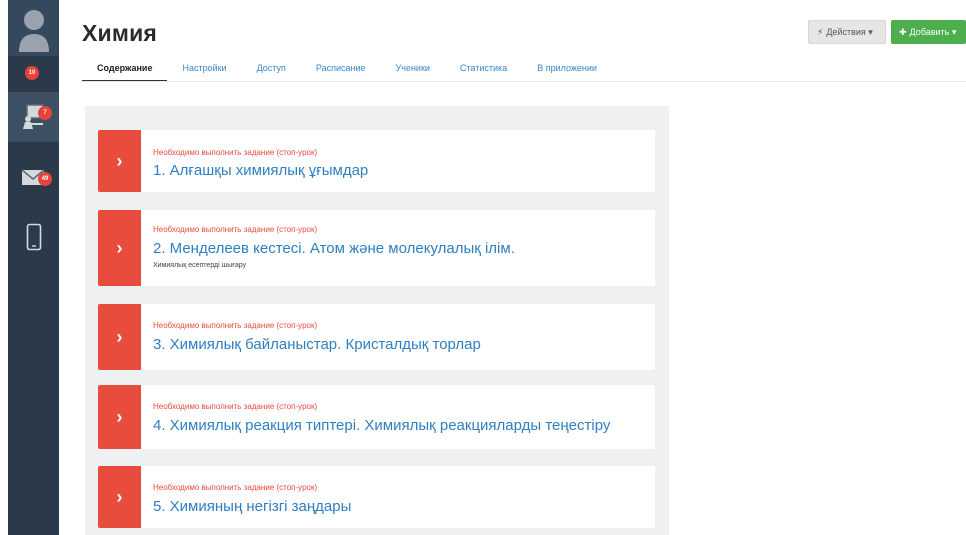 Image resolution: width=966 pixels, height=535 pixels. What do you see at coordinates (903, 31) in the screenshot?
I see `plus-icon: ✚` at bounding box center [903, 31].